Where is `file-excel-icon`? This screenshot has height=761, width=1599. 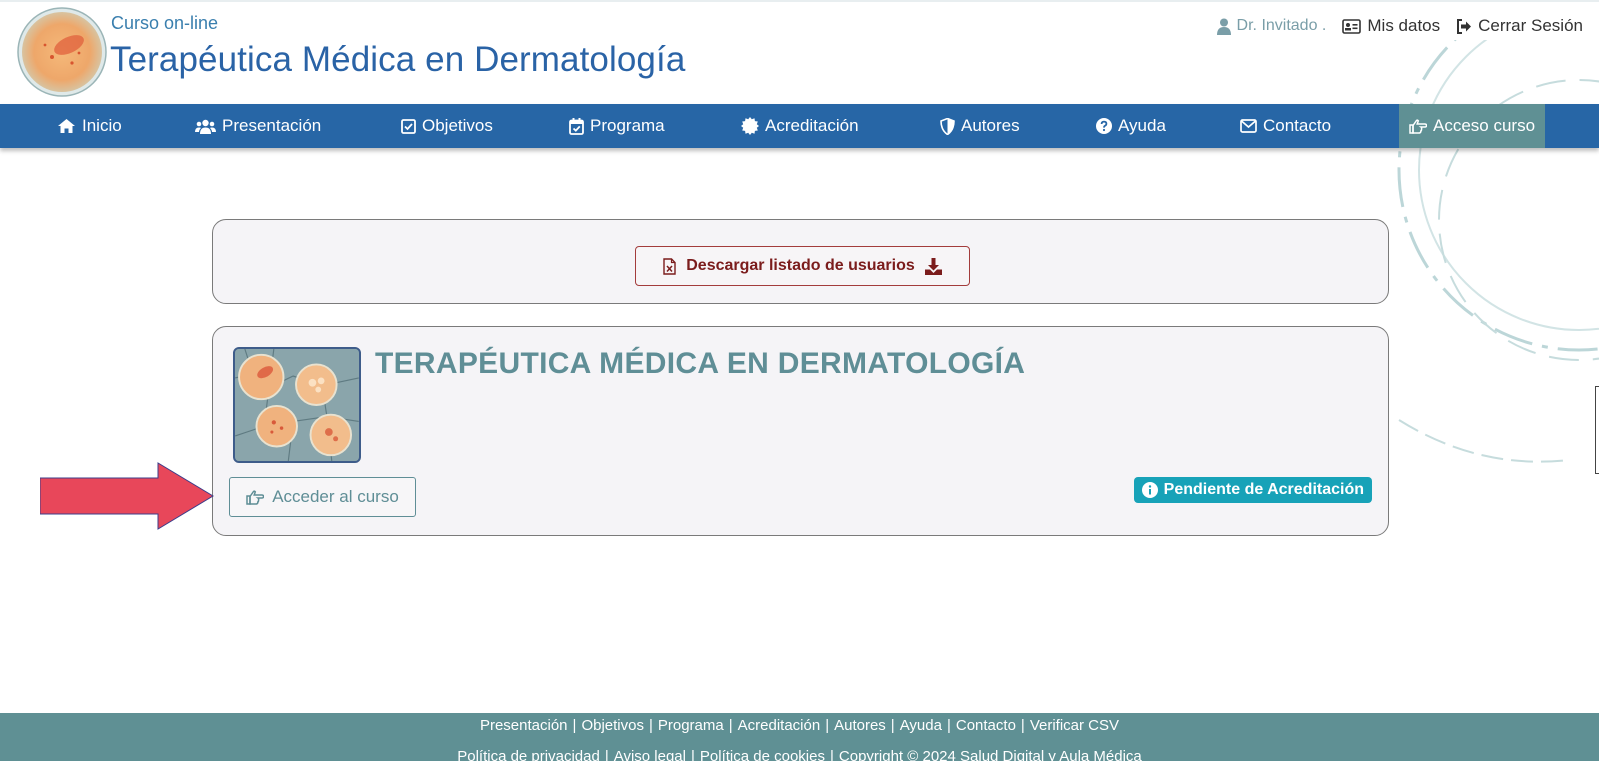 file-excel-icon is located at coordinates (669, 266).